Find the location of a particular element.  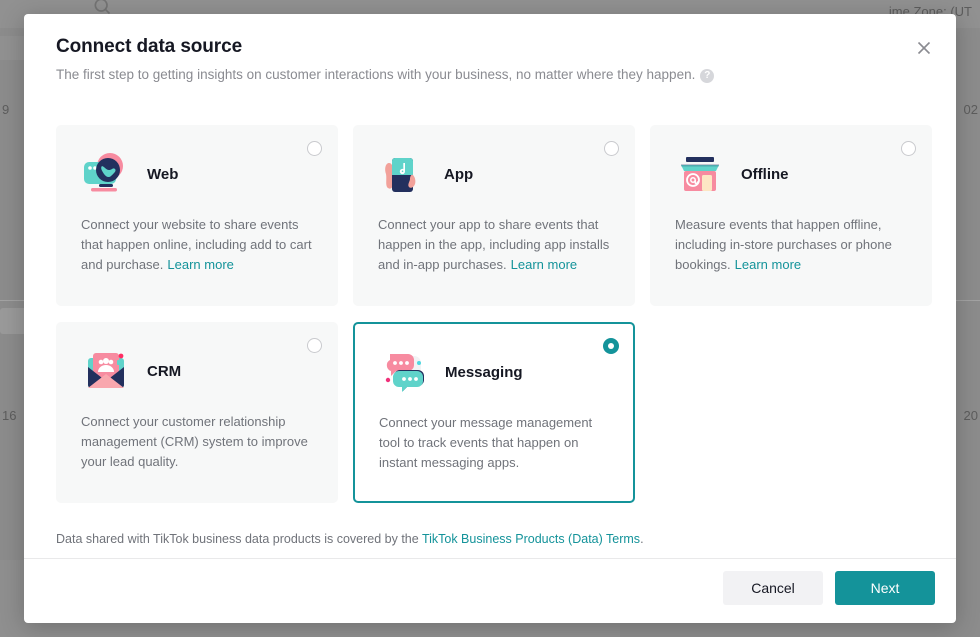

bg-left-value-bottom: 16 is located at coordinates (9, 415).